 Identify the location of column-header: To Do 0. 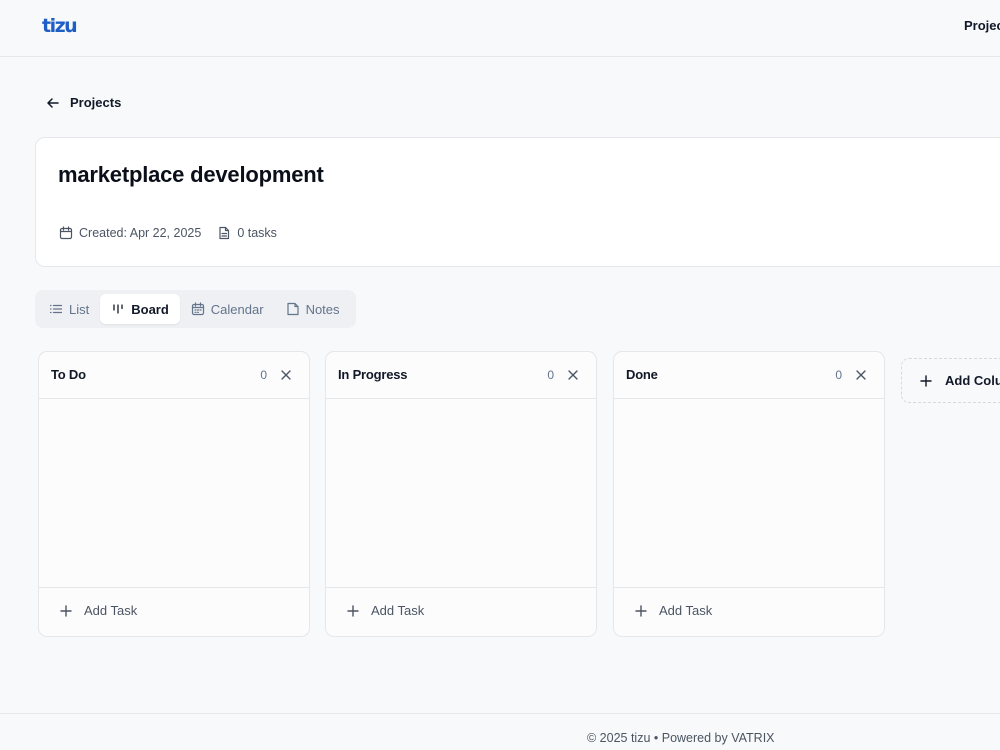
(174, 375).